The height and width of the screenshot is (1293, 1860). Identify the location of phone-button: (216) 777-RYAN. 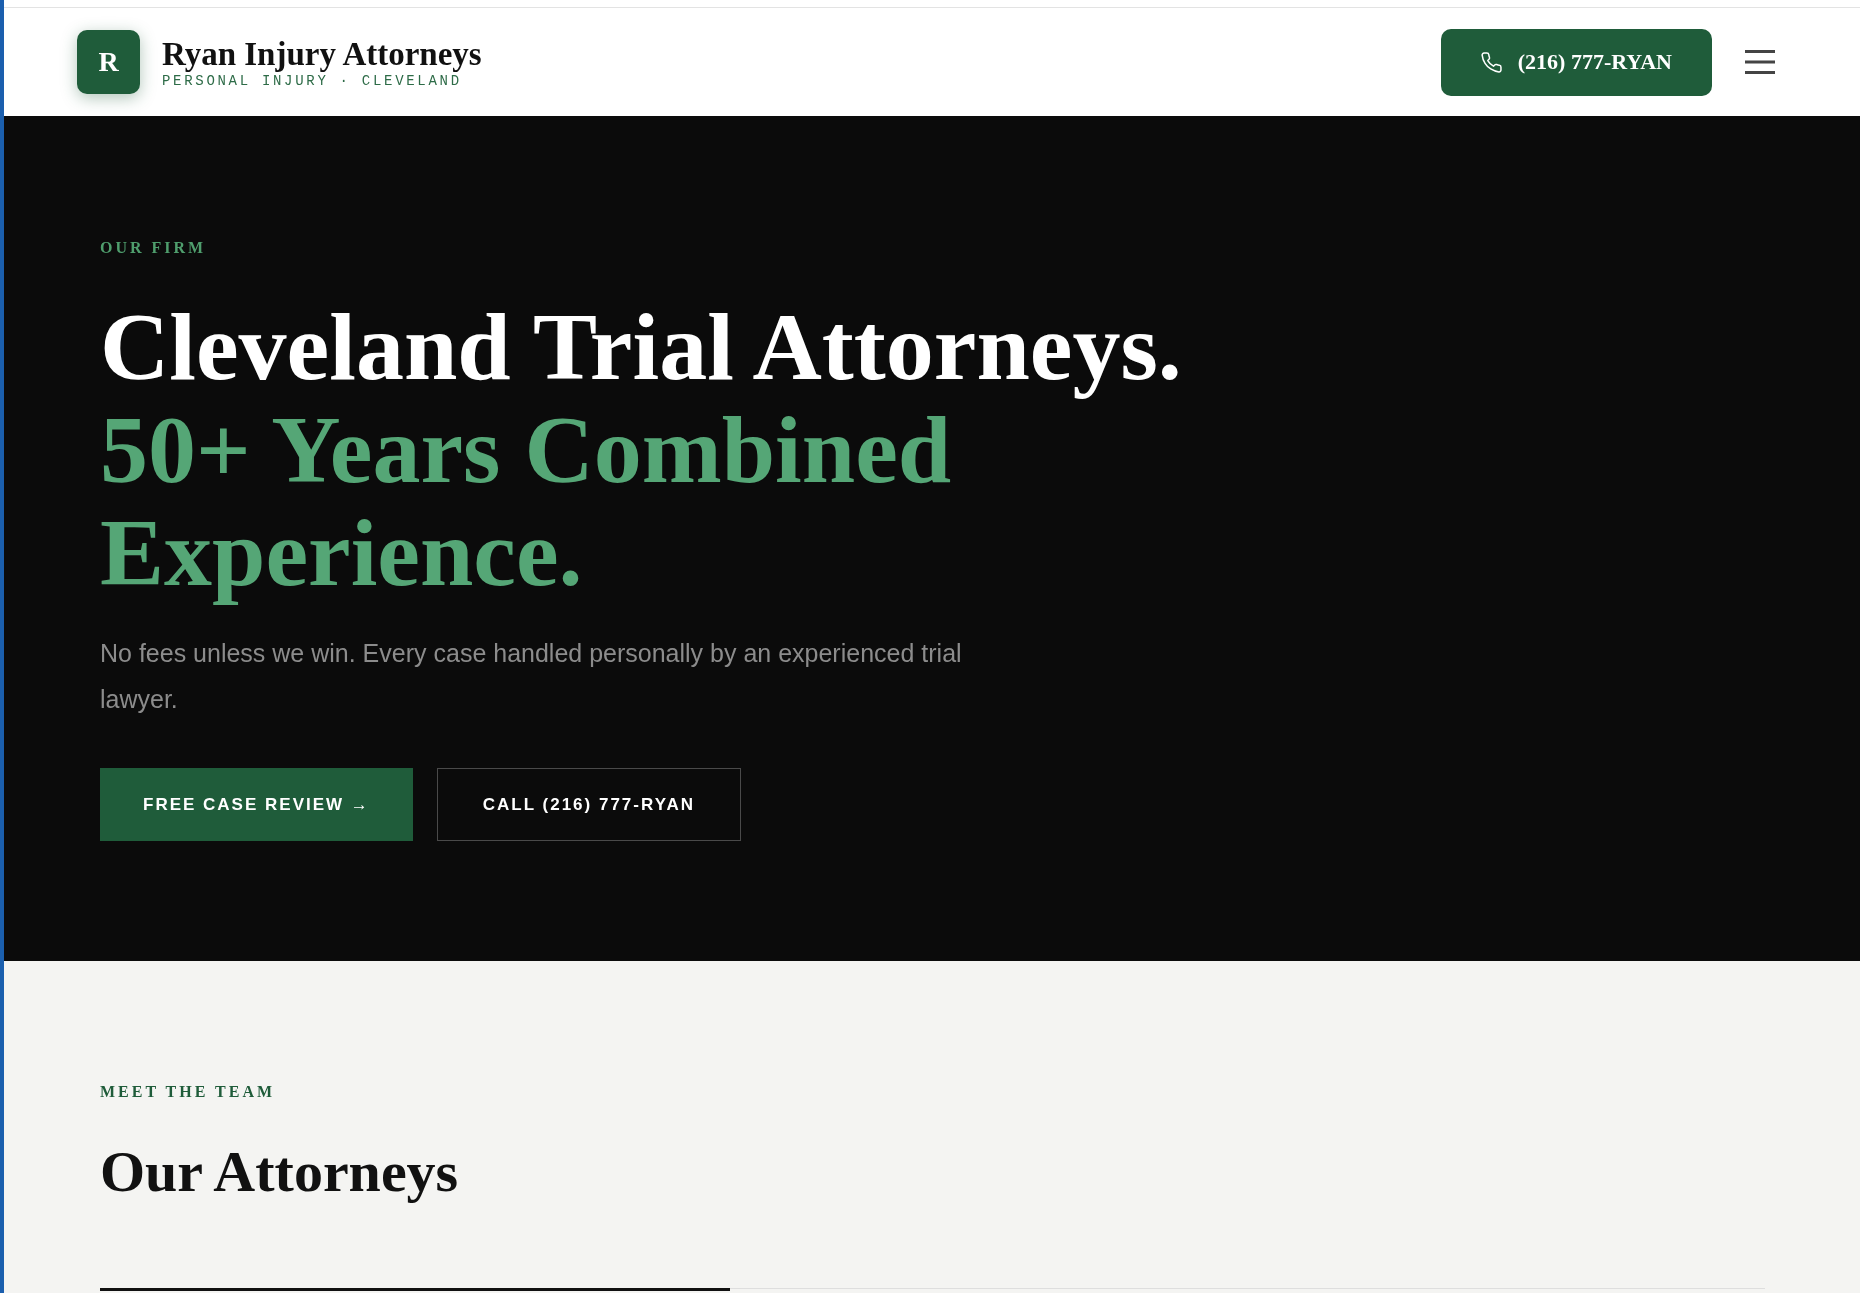
(1576, 62).